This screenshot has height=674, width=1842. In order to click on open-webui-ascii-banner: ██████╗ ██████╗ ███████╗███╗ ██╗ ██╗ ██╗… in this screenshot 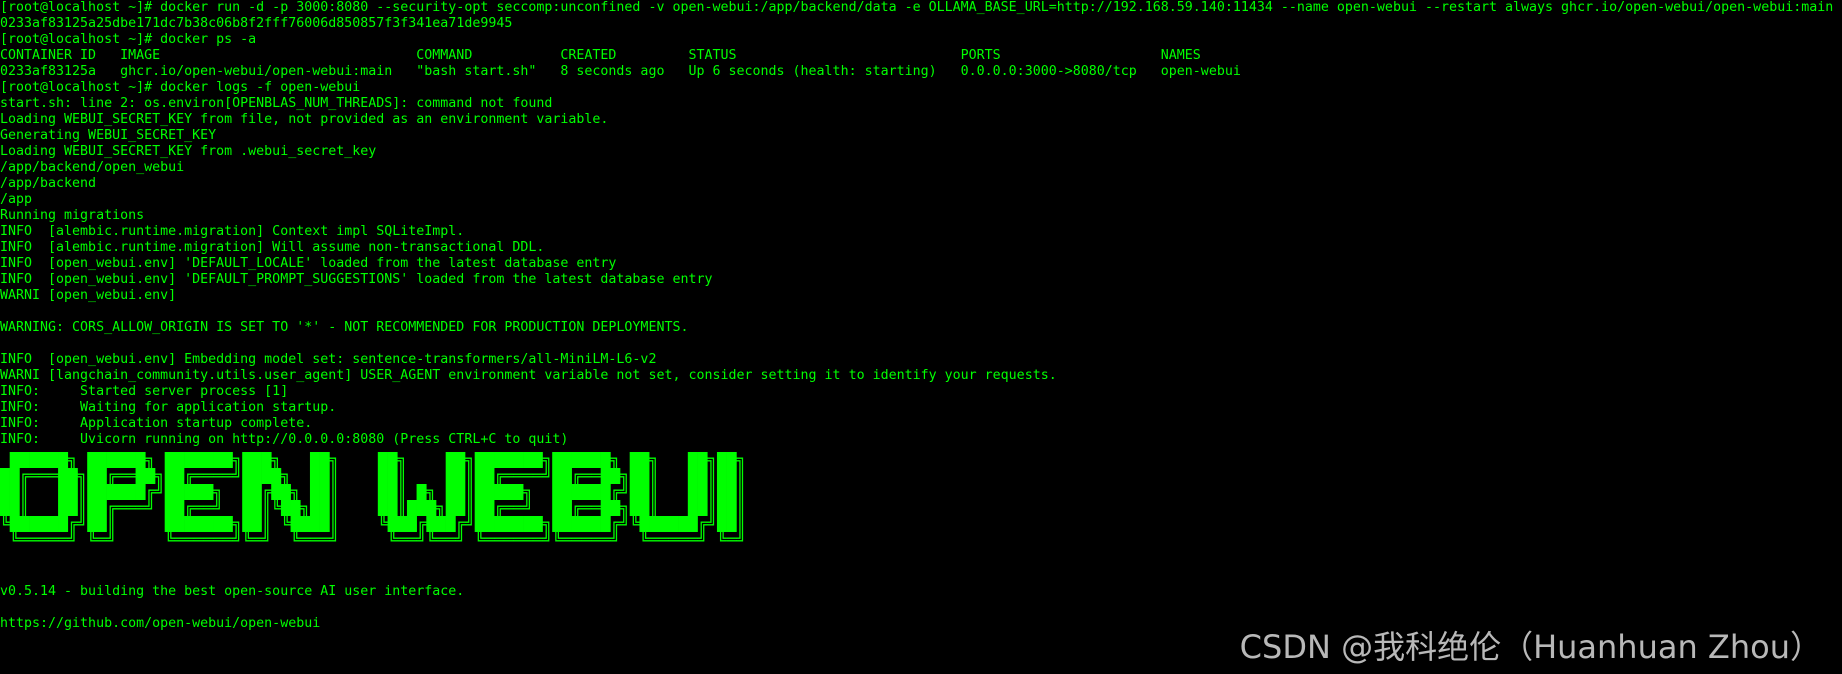, I will do `click(921, 500)`.